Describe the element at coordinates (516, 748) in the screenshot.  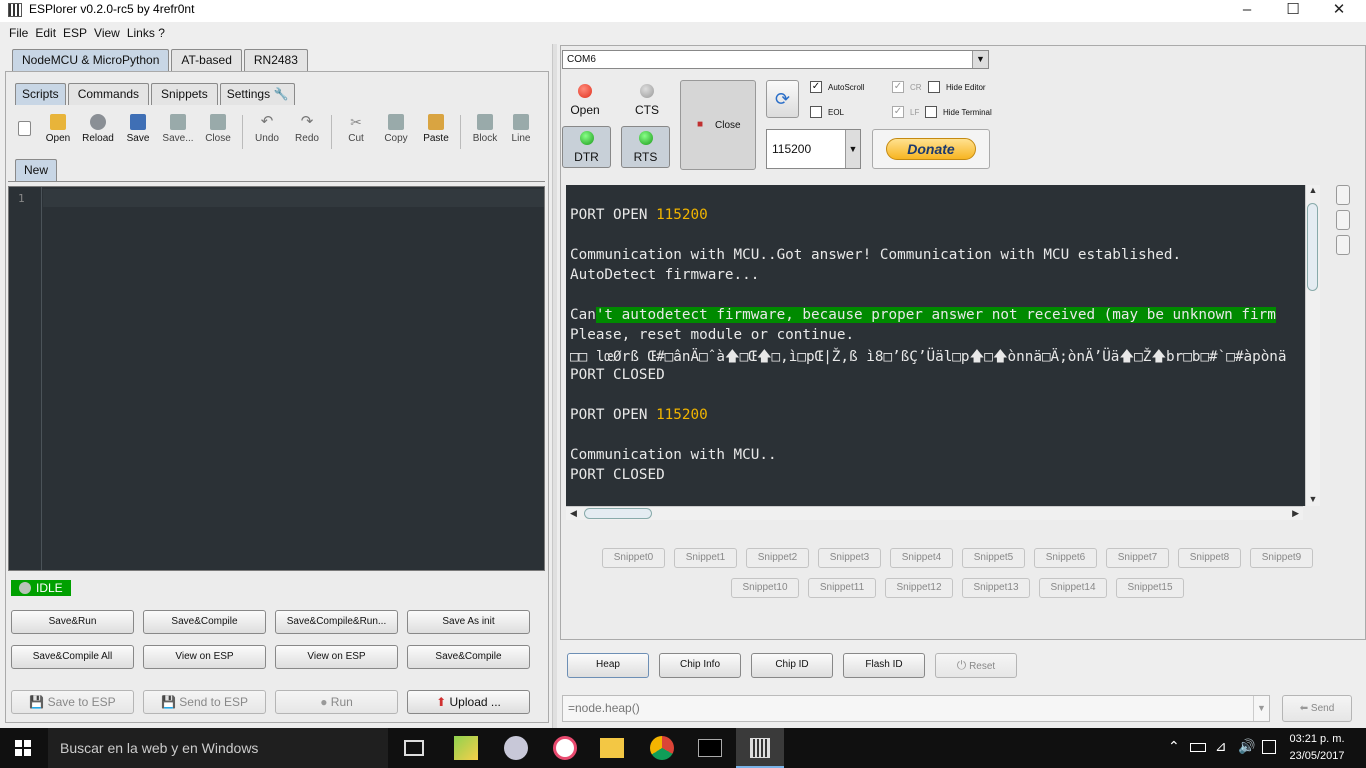
I see `snipping-tool-icon` at that location.